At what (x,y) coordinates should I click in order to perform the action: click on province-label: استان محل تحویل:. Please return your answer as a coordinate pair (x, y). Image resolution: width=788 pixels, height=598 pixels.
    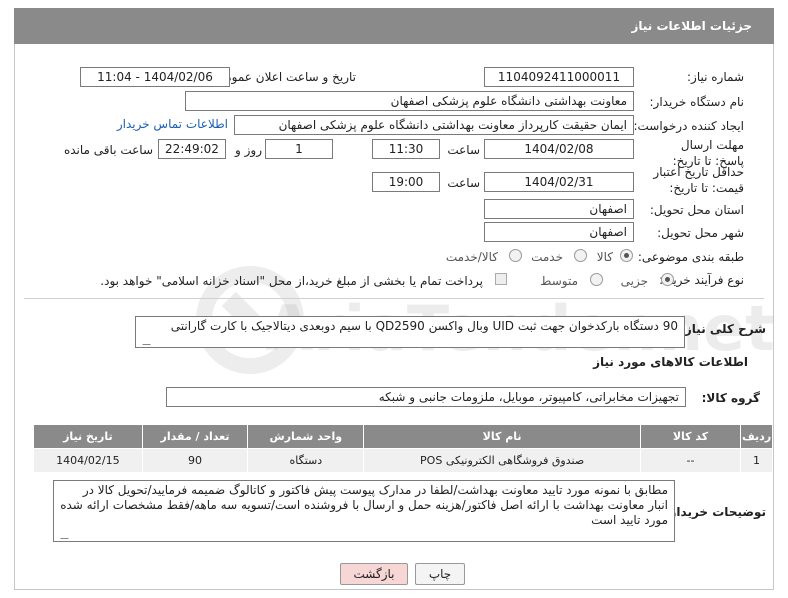
    Looking at the image, I should click on (696, 210).